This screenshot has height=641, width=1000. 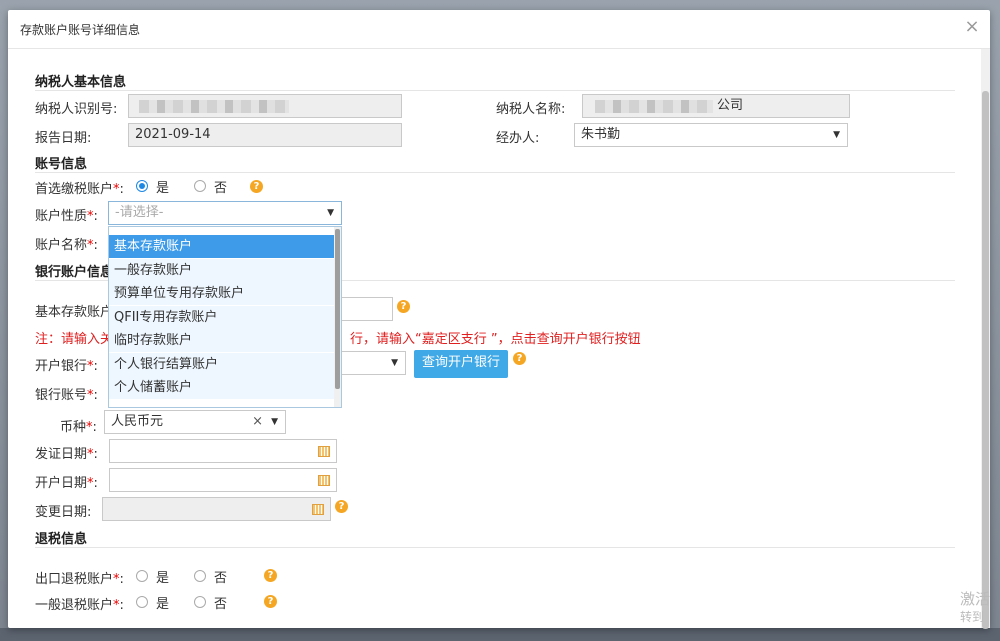 What do you see at coordinates (79, 605) in the screenshot?
I see `general-refund-label: 一般退税账户*:` at bounding box center [79, 605].